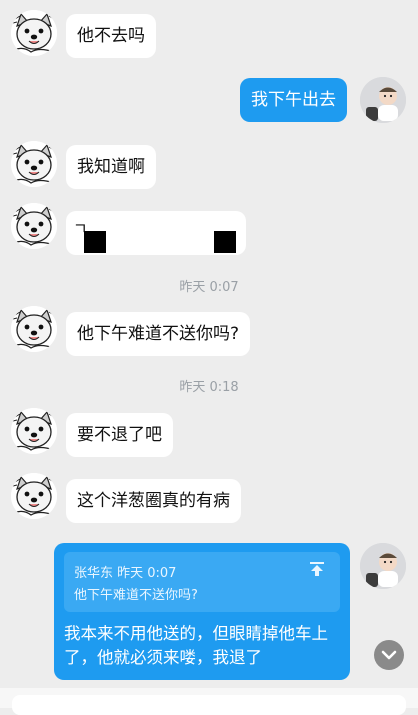 Image resolution: width=418 pixels, height=715 pixels. I want to click on bubble-cutout, so click(118, 265).